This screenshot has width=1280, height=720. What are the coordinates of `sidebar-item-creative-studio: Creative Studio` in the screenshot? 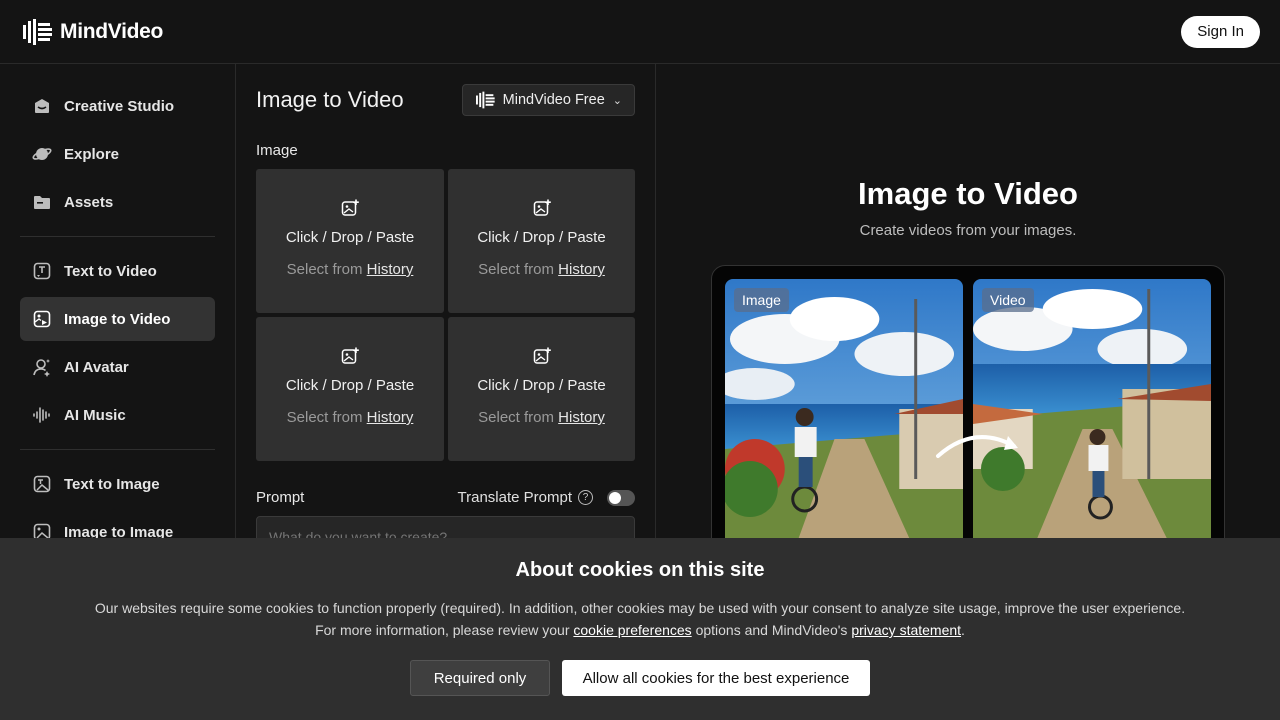 It's located at (117, 106).